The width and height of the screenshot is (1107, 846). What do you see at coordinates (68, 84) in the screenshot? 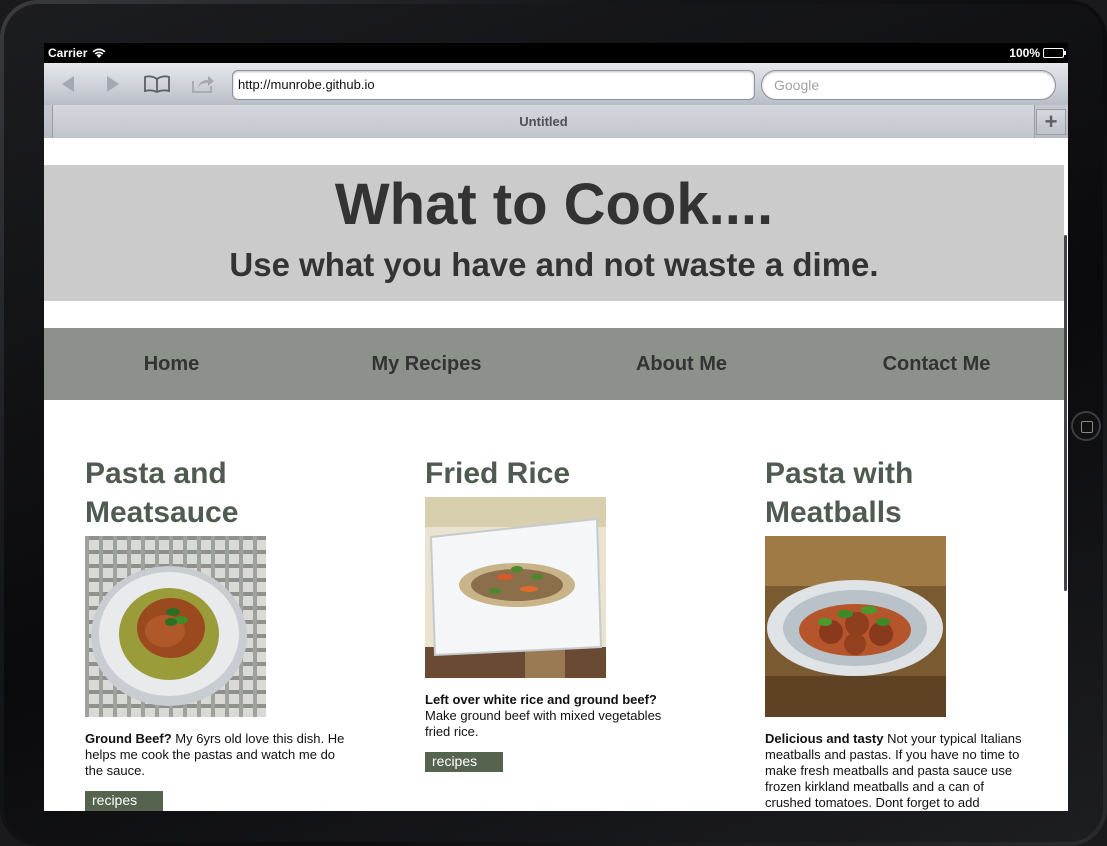
I see `back-icon` at bounding box center [68, 84].